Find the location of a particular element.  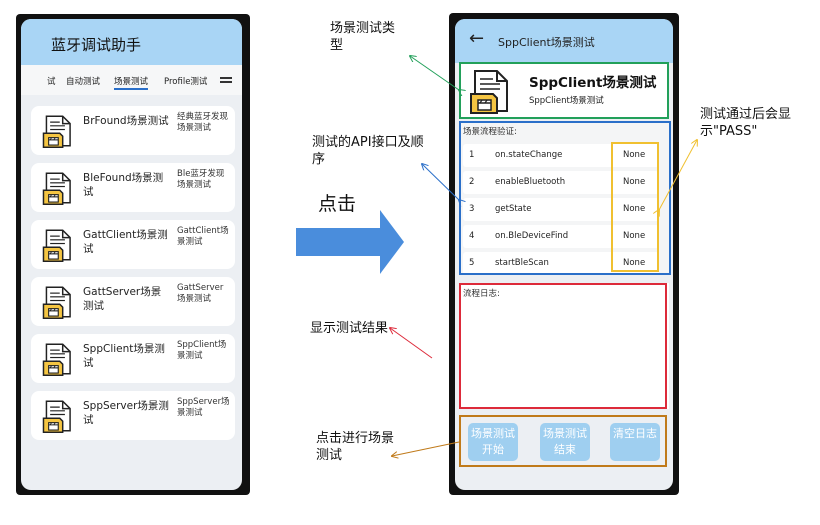

scene-card: BleFound场景测试 Ble蓝牙发现场景测试 is located at coordinates (133, 187).